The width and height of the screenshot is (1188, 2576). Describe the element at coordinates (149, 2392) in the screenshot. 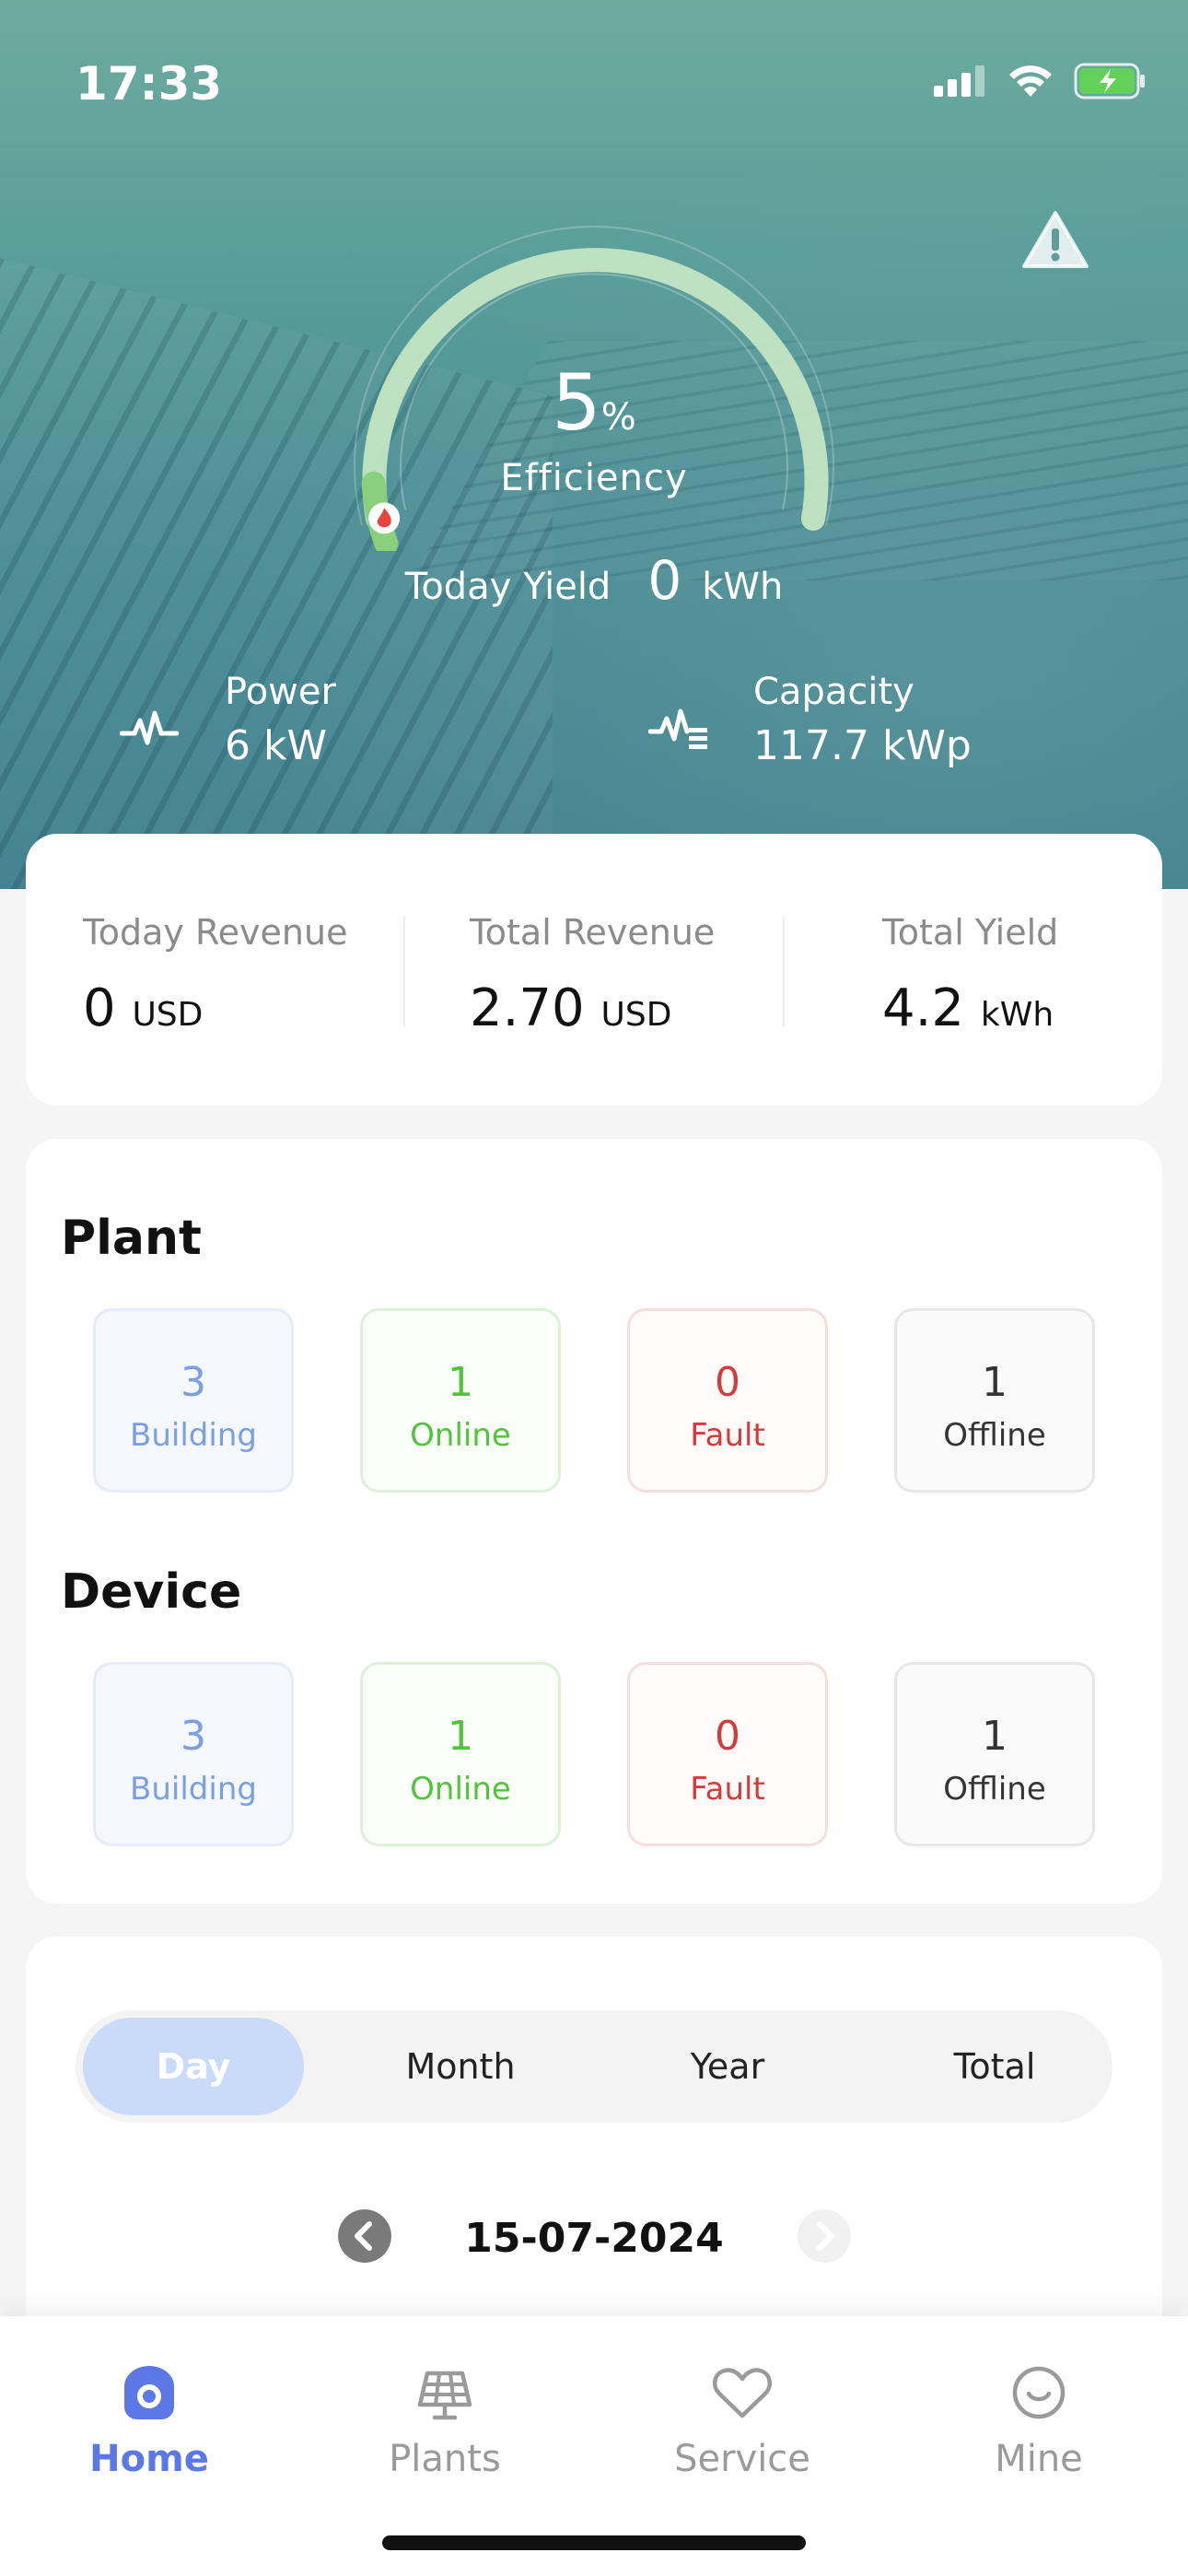

I see `home-icon` at that location.